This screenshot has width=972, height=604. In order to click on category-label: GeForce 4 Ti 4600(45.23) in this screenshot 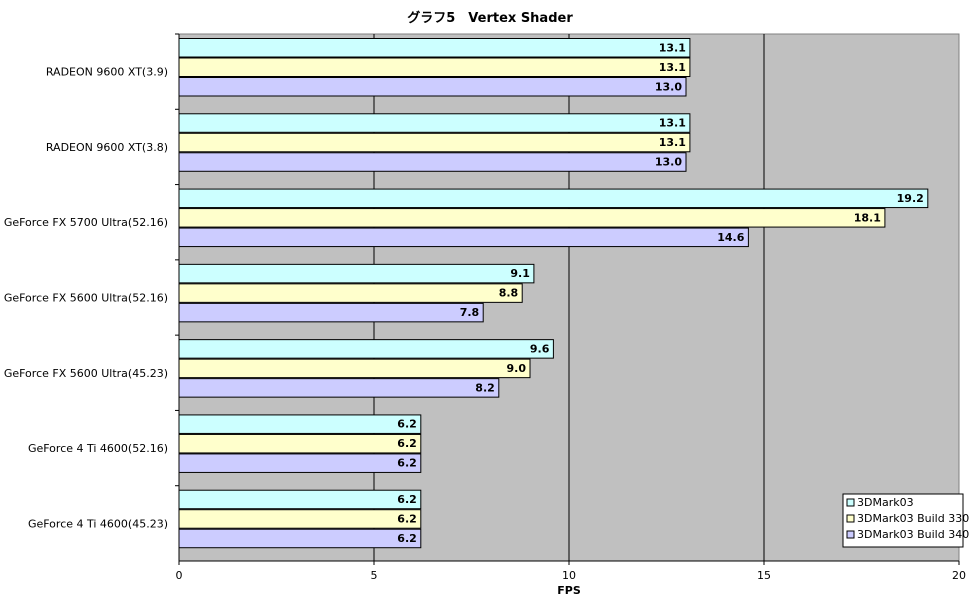, I will do `click(98, 523)`.